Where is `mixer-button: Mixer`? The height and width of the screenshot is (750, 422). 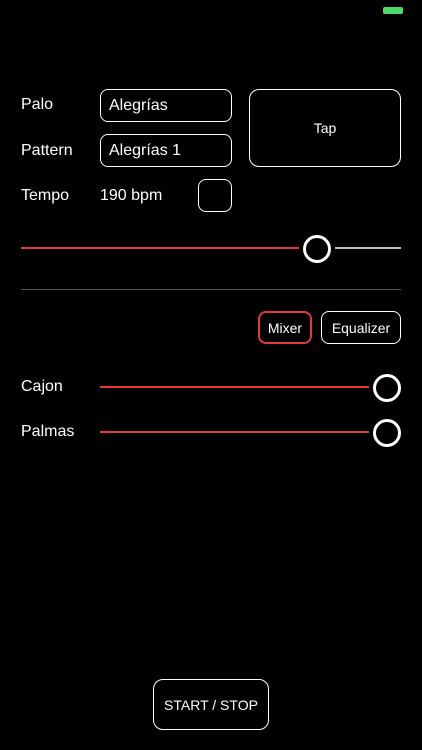 mixer-button: Mixer is located at coordinates (285, 327).